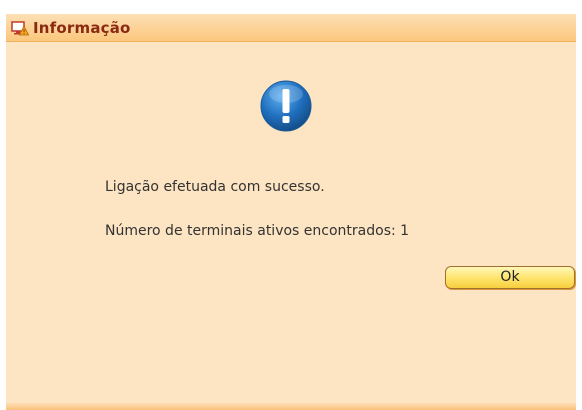 The width and height of the screenshot is (582, 410). Describe the element at coordinates (291, 406) in the screenshot. I see `dialog-bottom-border` at that location.